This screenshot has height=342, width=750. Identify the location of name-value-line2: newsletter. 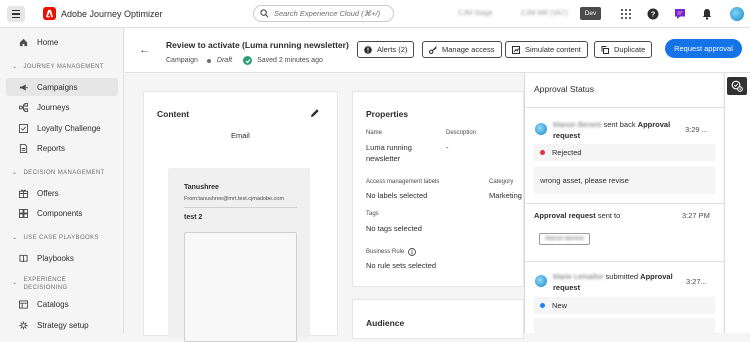
(383, 158).